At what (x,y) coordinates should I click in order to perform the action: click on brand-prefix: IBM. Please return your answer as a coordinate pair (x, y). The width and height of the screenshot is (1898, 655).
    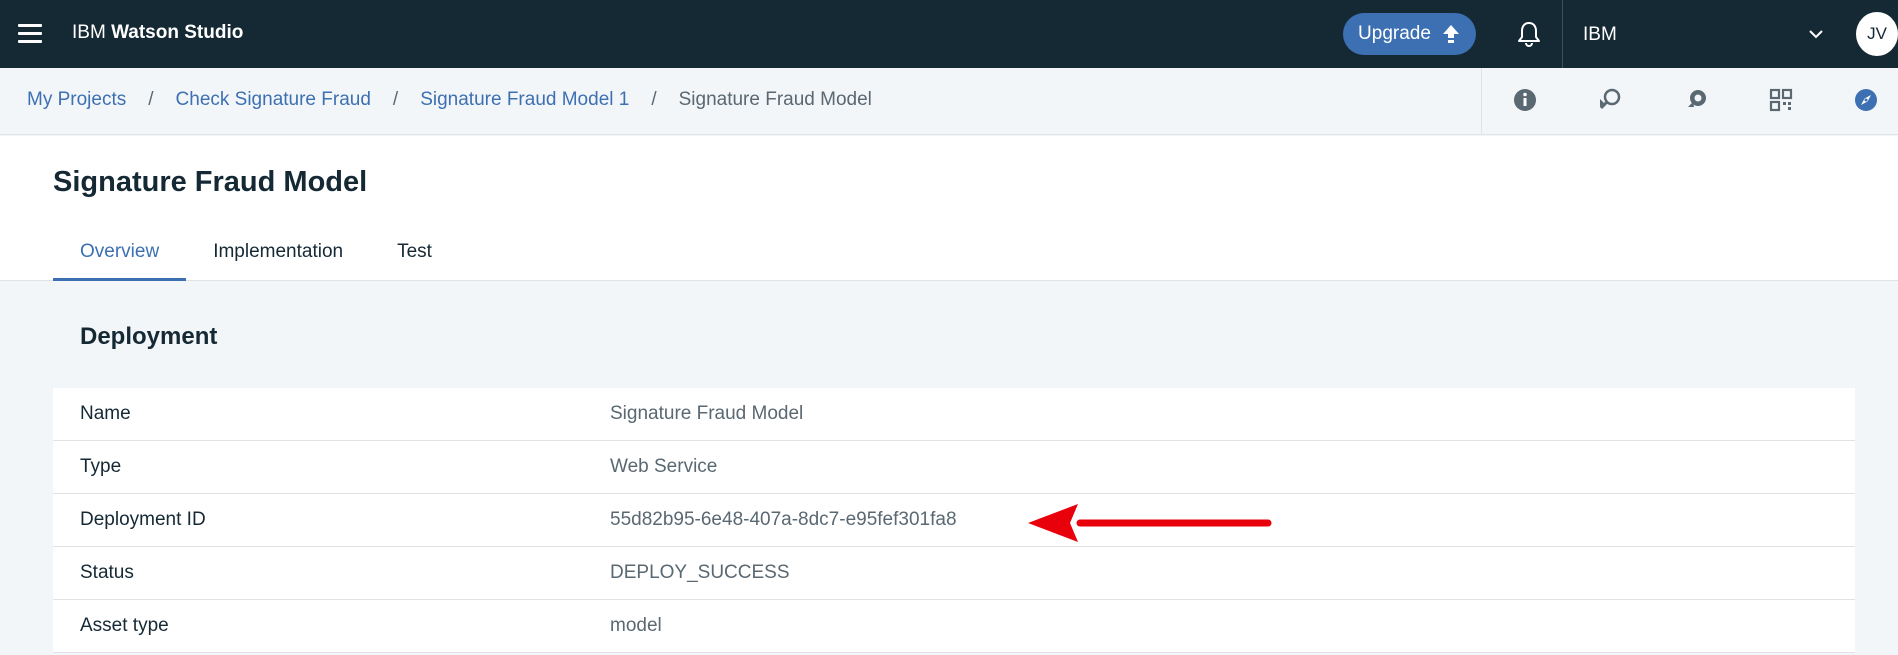
    Looking at the image, I should click on (89, 32).